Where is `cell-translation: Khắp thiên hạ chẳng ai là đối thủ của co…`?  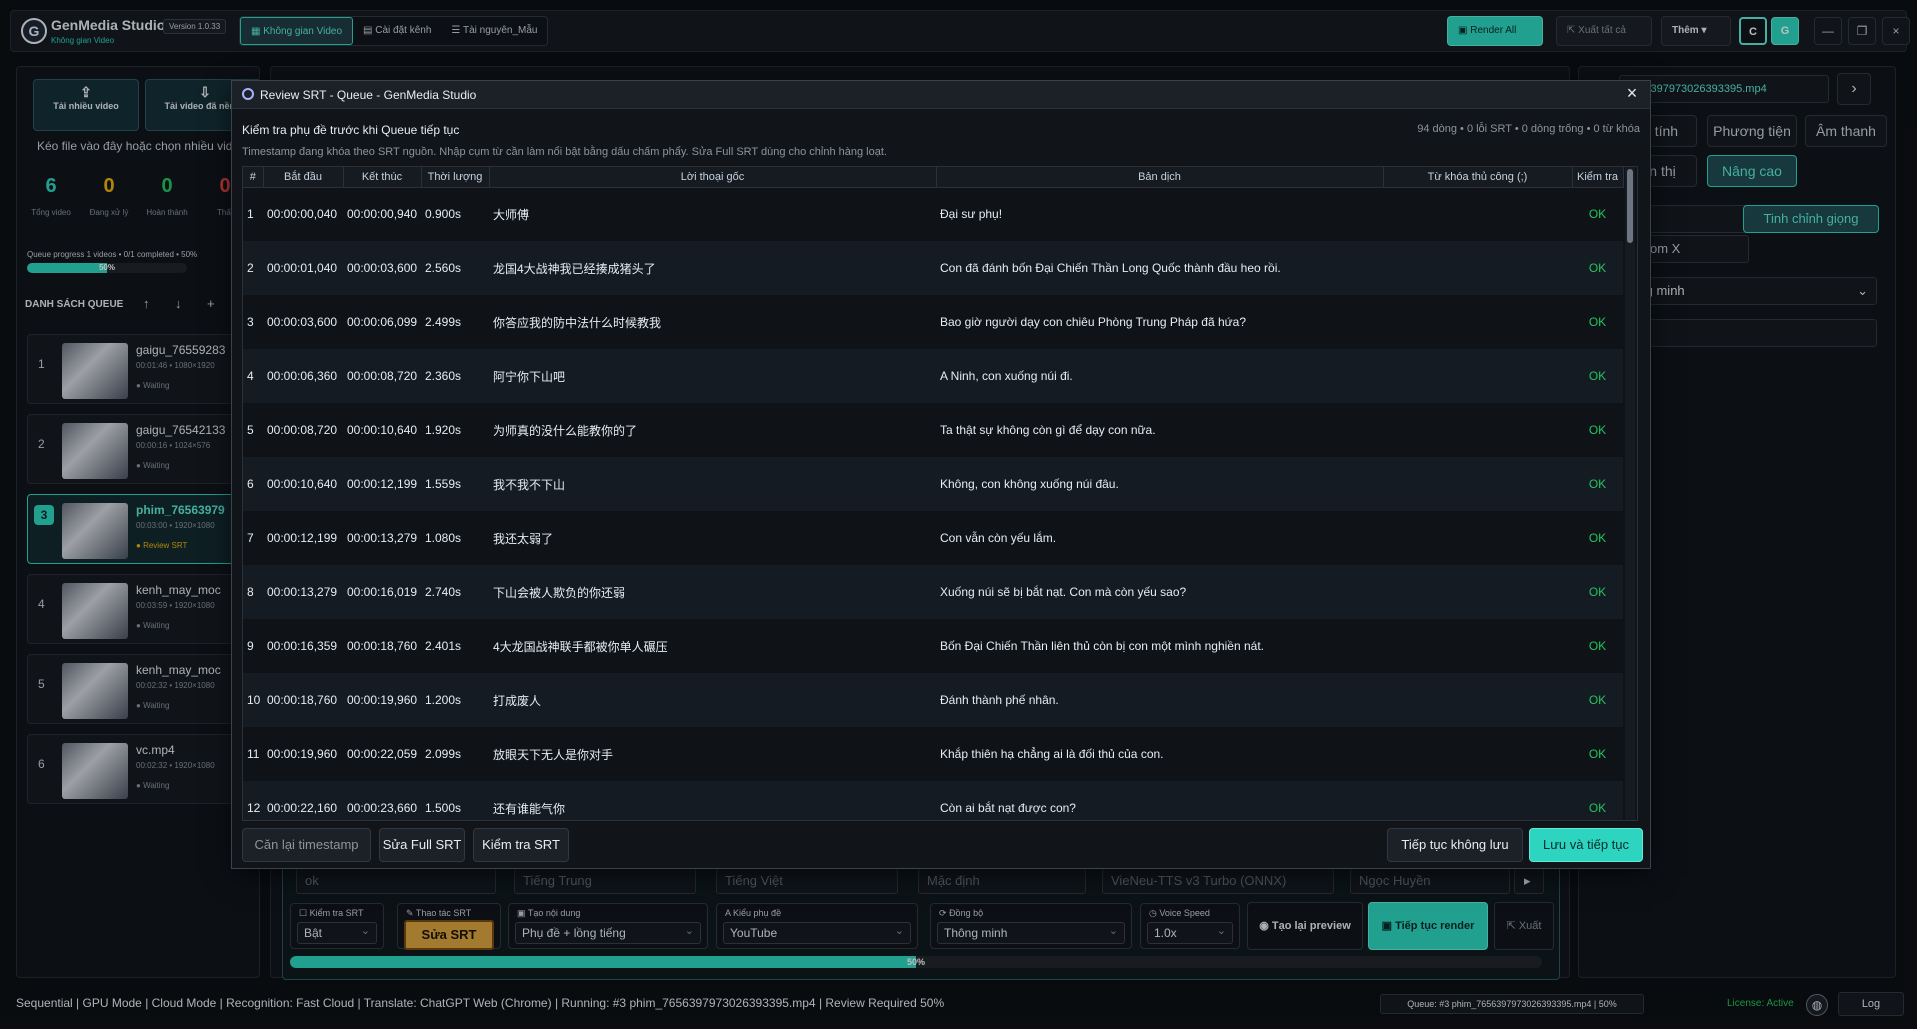
cell-translation: Khắp thiên hạ chẳng ai là đối thủ của co… is located at coordinates (1159, 754).